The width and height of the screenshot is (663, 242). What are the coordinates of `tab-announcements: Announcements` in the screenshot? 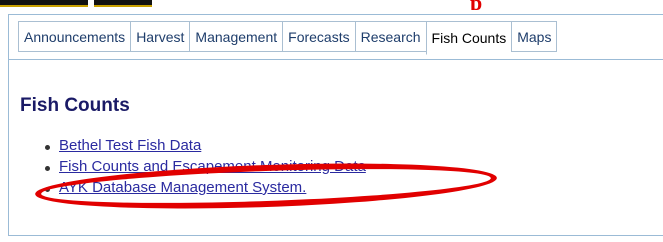 It's located at (74, 36).